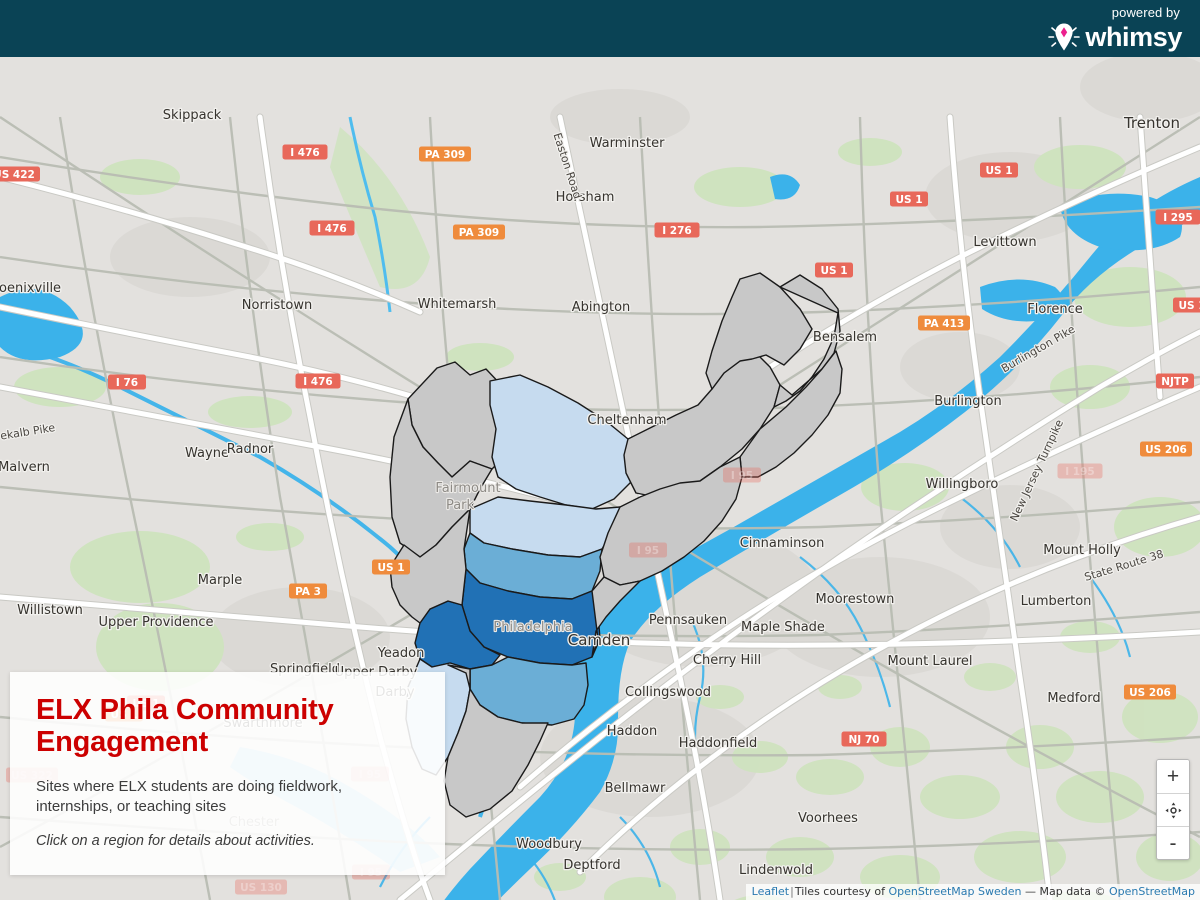 The image size is (1200, 900). What do you see at coordinates (600, 28) in the screenshot?
I see `app-header: powered by whimsy` at bounding box center [600, 28].